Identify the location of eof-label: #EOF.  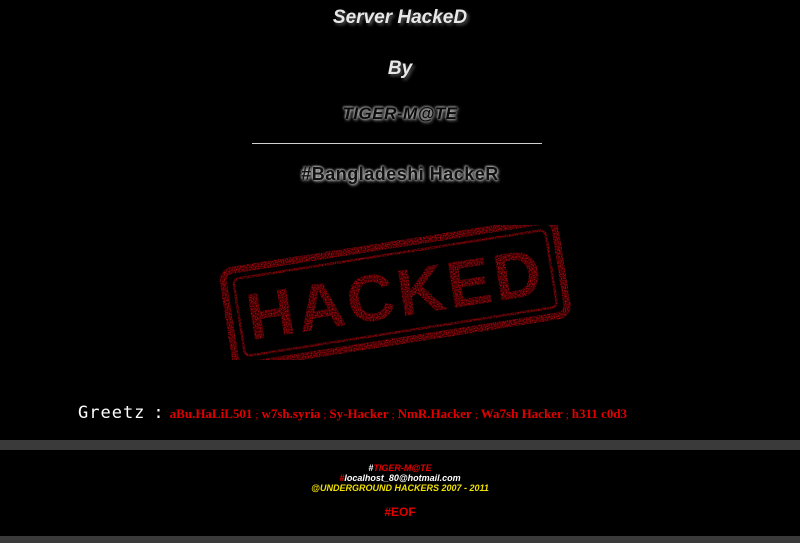
(400, 512).